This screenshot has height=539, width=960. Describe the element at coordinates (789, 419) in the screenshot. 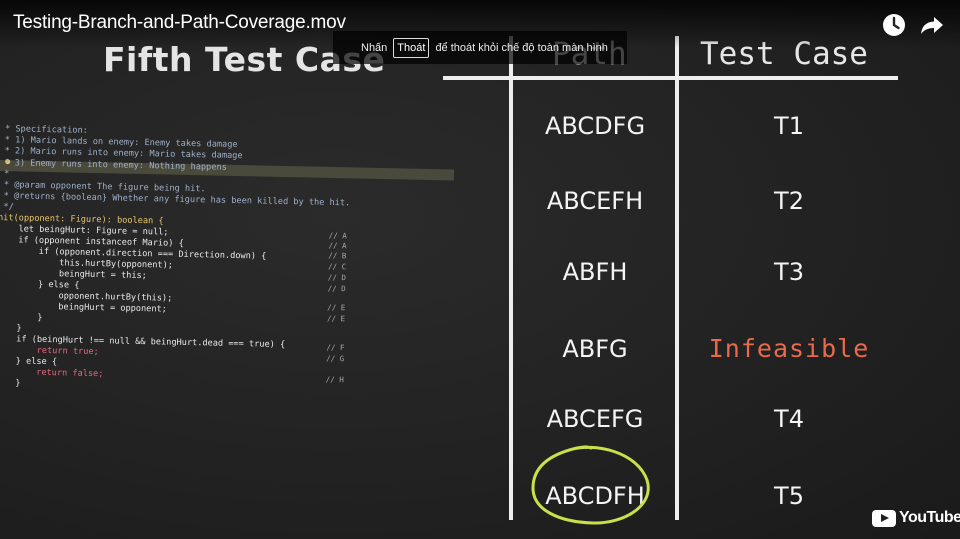

I see `test-case-cell: T4` at that location.